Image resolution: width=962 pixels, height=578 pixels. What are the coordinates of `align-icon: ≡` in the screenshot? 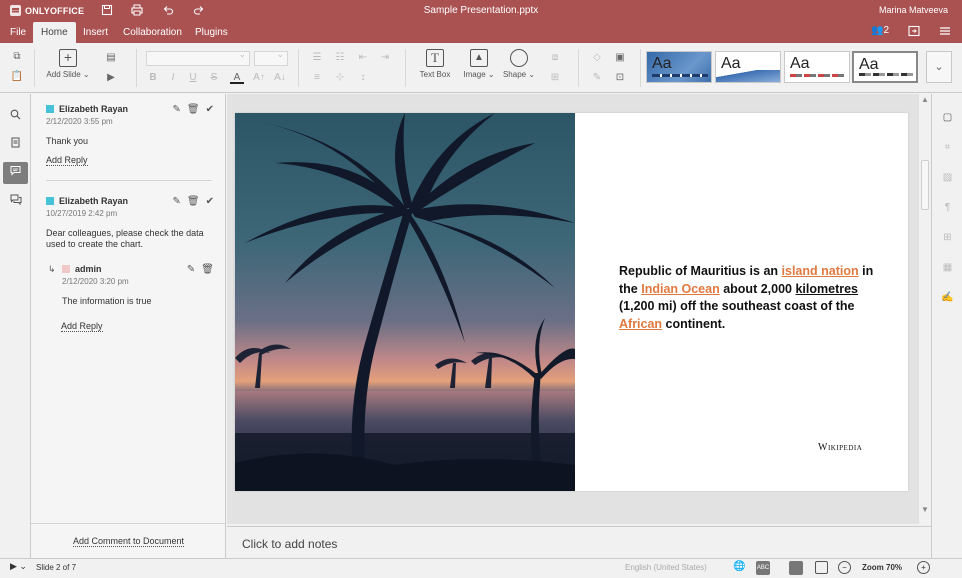 It's located at (317, 78).